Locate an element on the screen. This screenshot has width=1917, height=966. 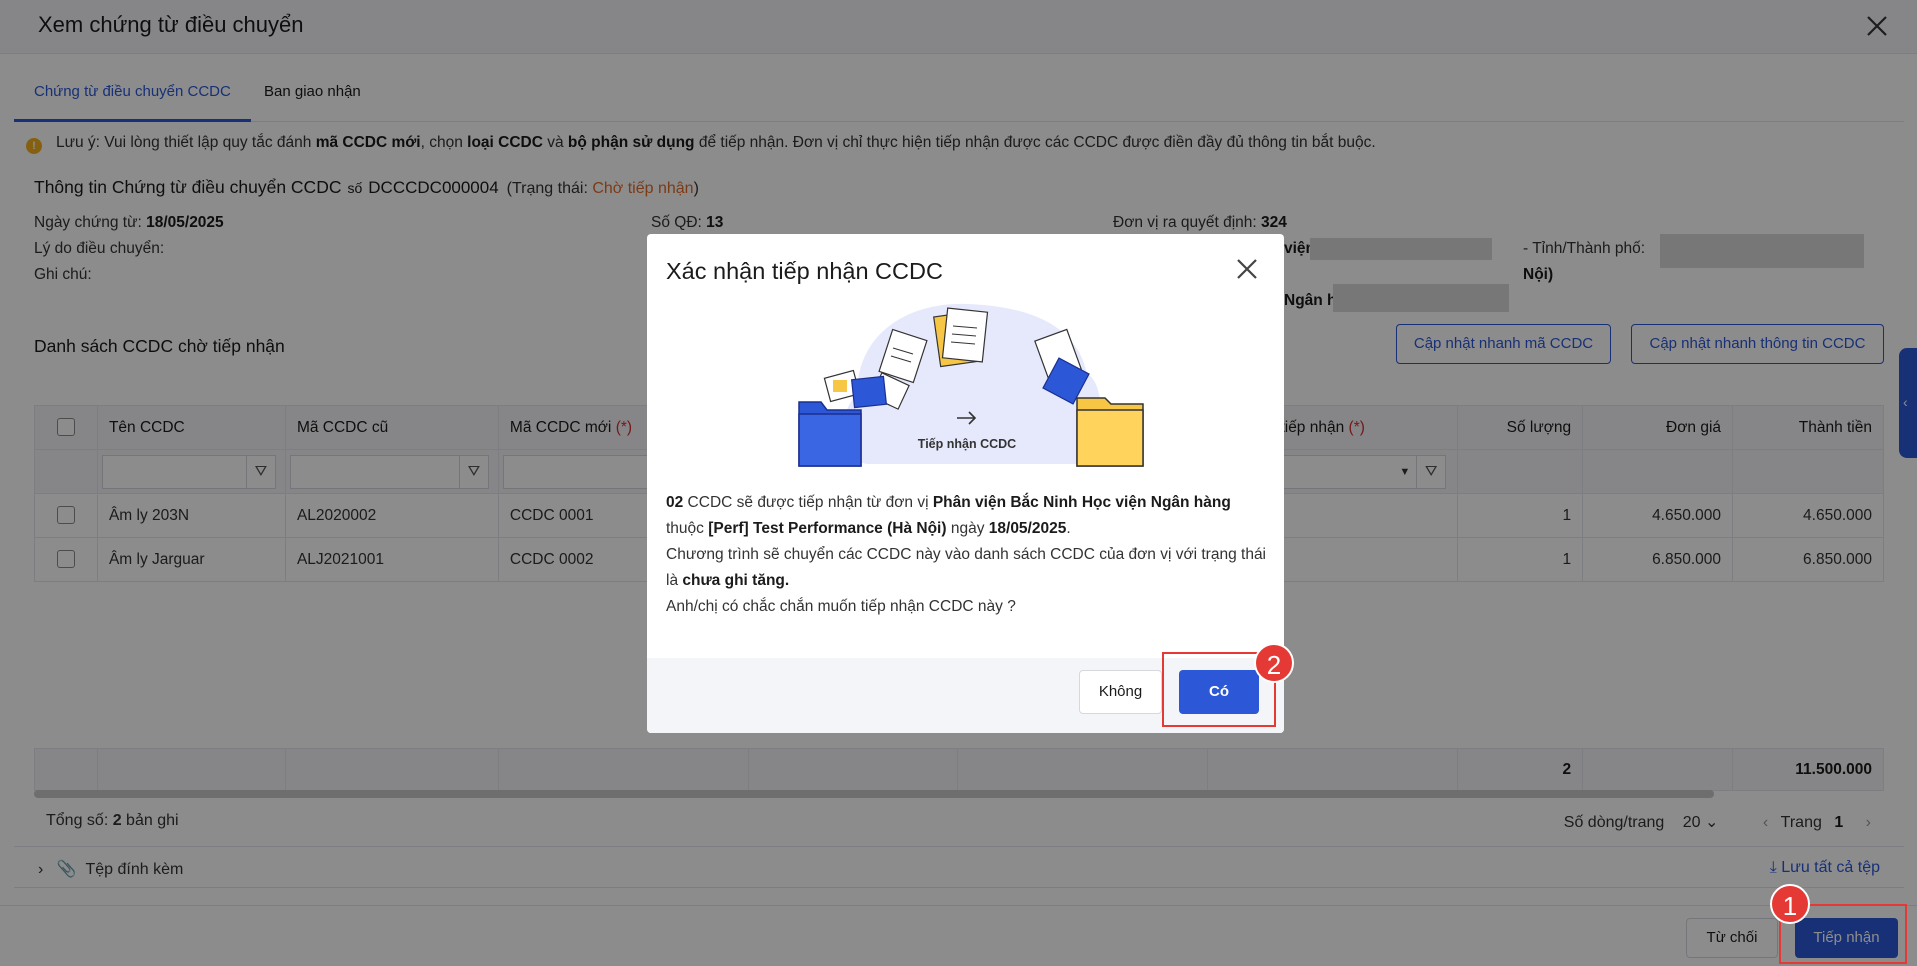
transfer-illustration: Tiếp nhận CCDC is located at coordinates (971, 385).